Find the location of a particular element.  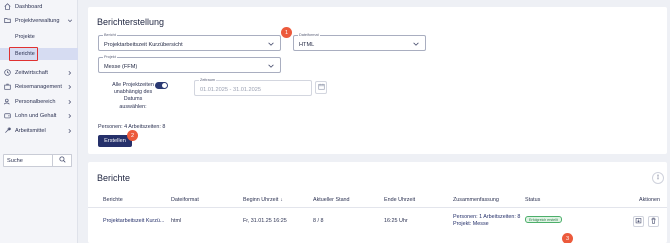

step-badge-1: 1 is located at coordinates (286, 32).